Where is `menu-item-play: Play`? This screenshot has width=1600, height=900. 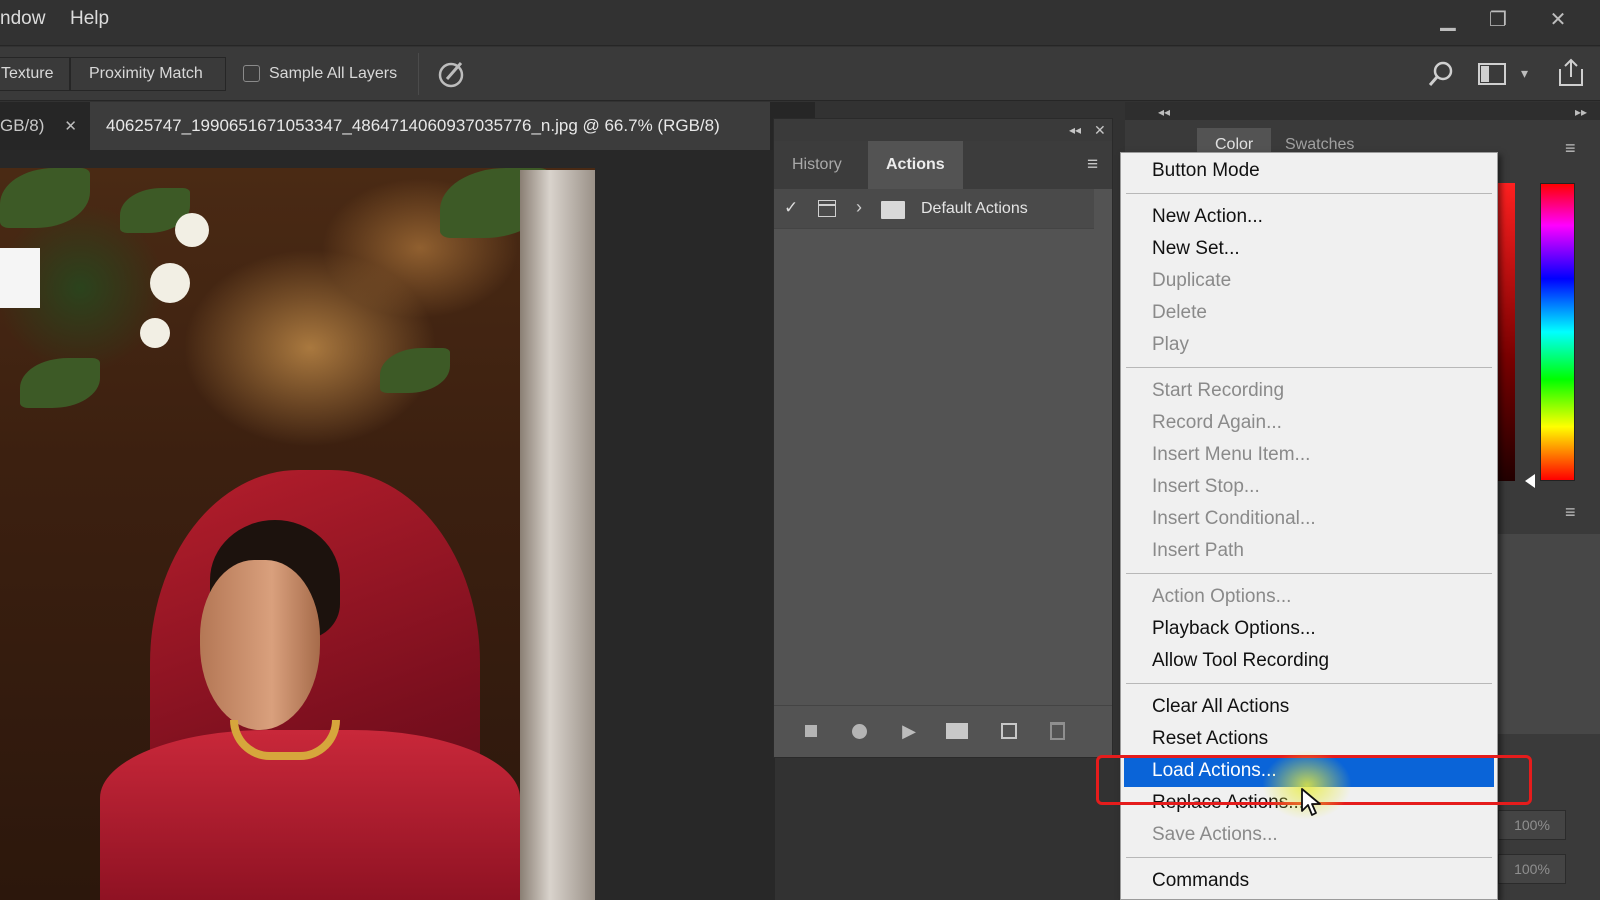
menu-item-play: Play is located at coordinates (1309, 345).